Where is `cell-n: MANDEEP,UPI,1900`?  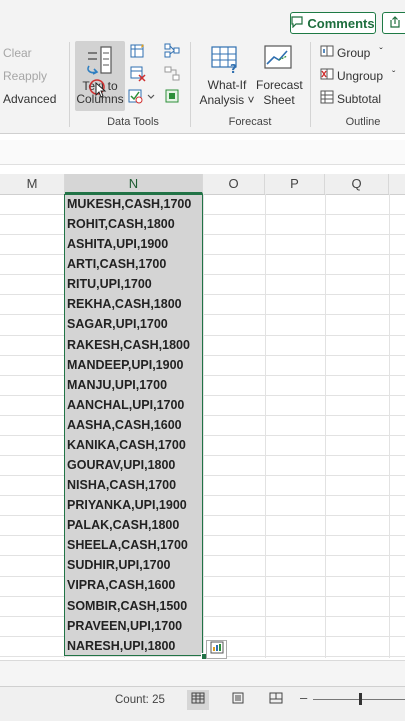
cell-n: MANDEEP,UPI,1900 is located at coordinates (134, 365).